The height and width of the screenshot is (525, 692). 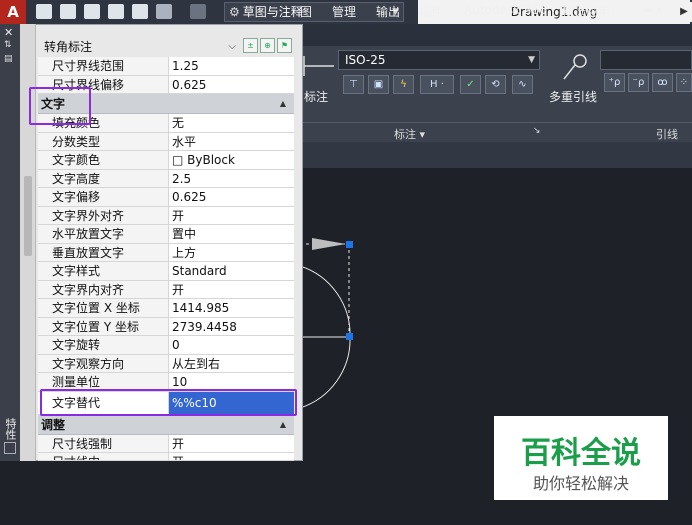 What do you see at coordinates (495, 84) in the screenshot?
I see `update-dimension-icon: ⟲` at bounding box center [495, 84].